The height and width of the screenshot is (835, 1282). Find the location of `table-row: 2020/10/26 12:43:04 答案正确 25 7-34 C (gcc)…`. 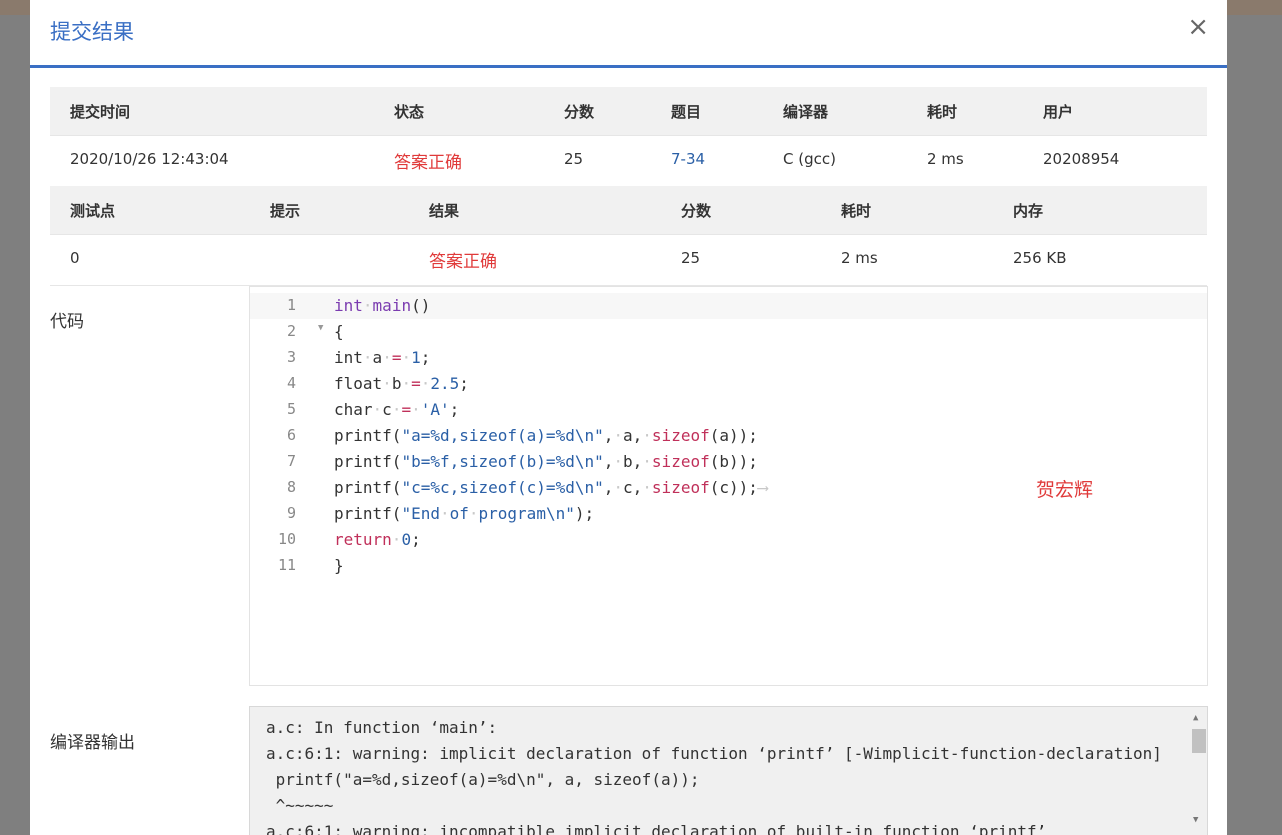

table-row: 2020/10/26 12:43:04 答案正确 25 7-34 C (gcc)… is located at coordinates (628, 161).